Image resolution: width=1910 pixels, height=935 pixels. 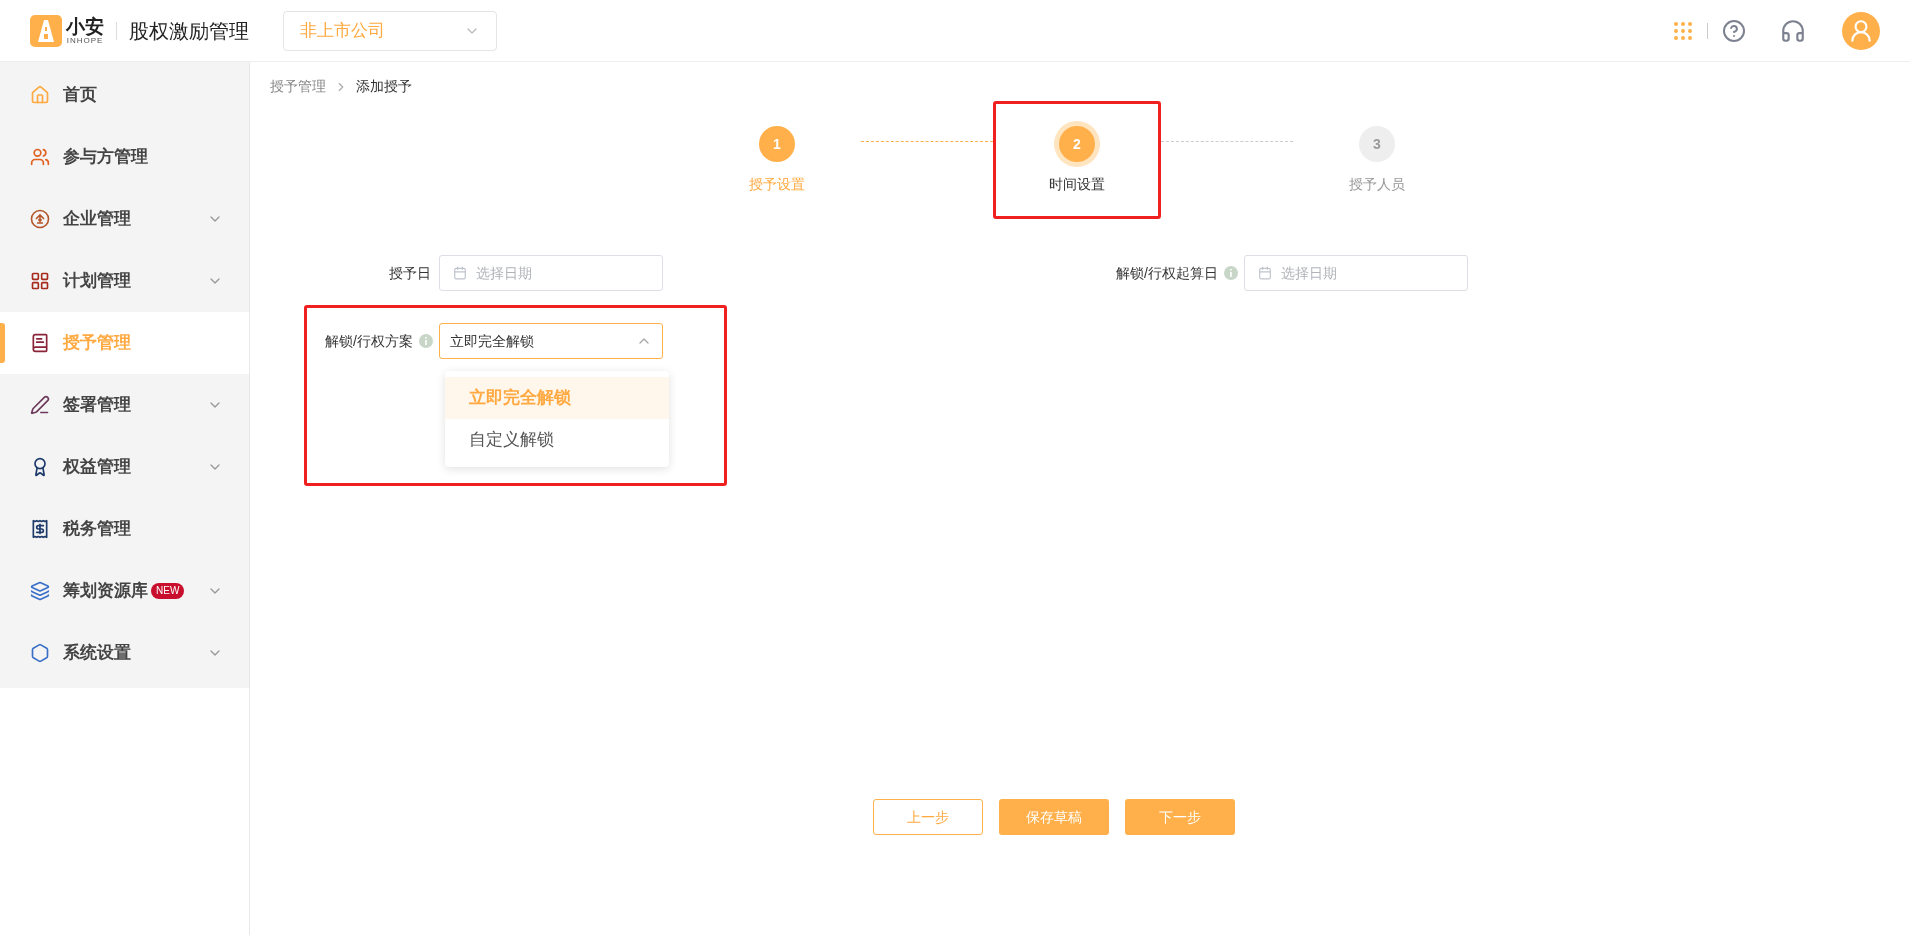 What do you see at coordinates (298, 86) in the screenshot?
I see `breadcrumb-link: 授予管理` at bounding box center [298, 86].